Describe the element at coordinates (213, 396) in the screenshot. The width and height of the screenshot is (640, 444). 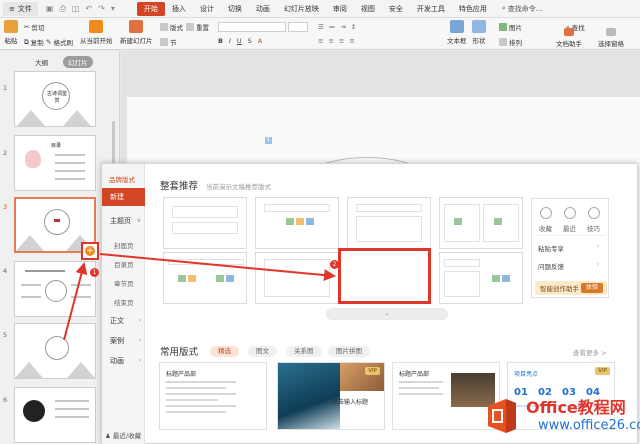
I see `layout-card: 标题产品部` at that location.